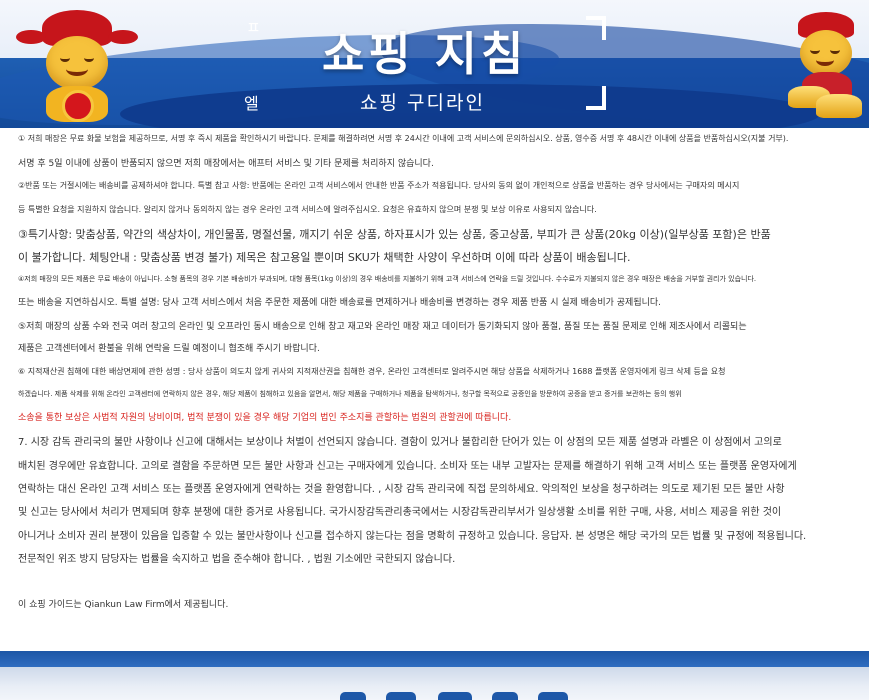 The image size is (869, 700). What do you see at coordinates (253, 27) in the screenshot?
I see `header-glyph: ㅍ` at bounding box center [253, 27].